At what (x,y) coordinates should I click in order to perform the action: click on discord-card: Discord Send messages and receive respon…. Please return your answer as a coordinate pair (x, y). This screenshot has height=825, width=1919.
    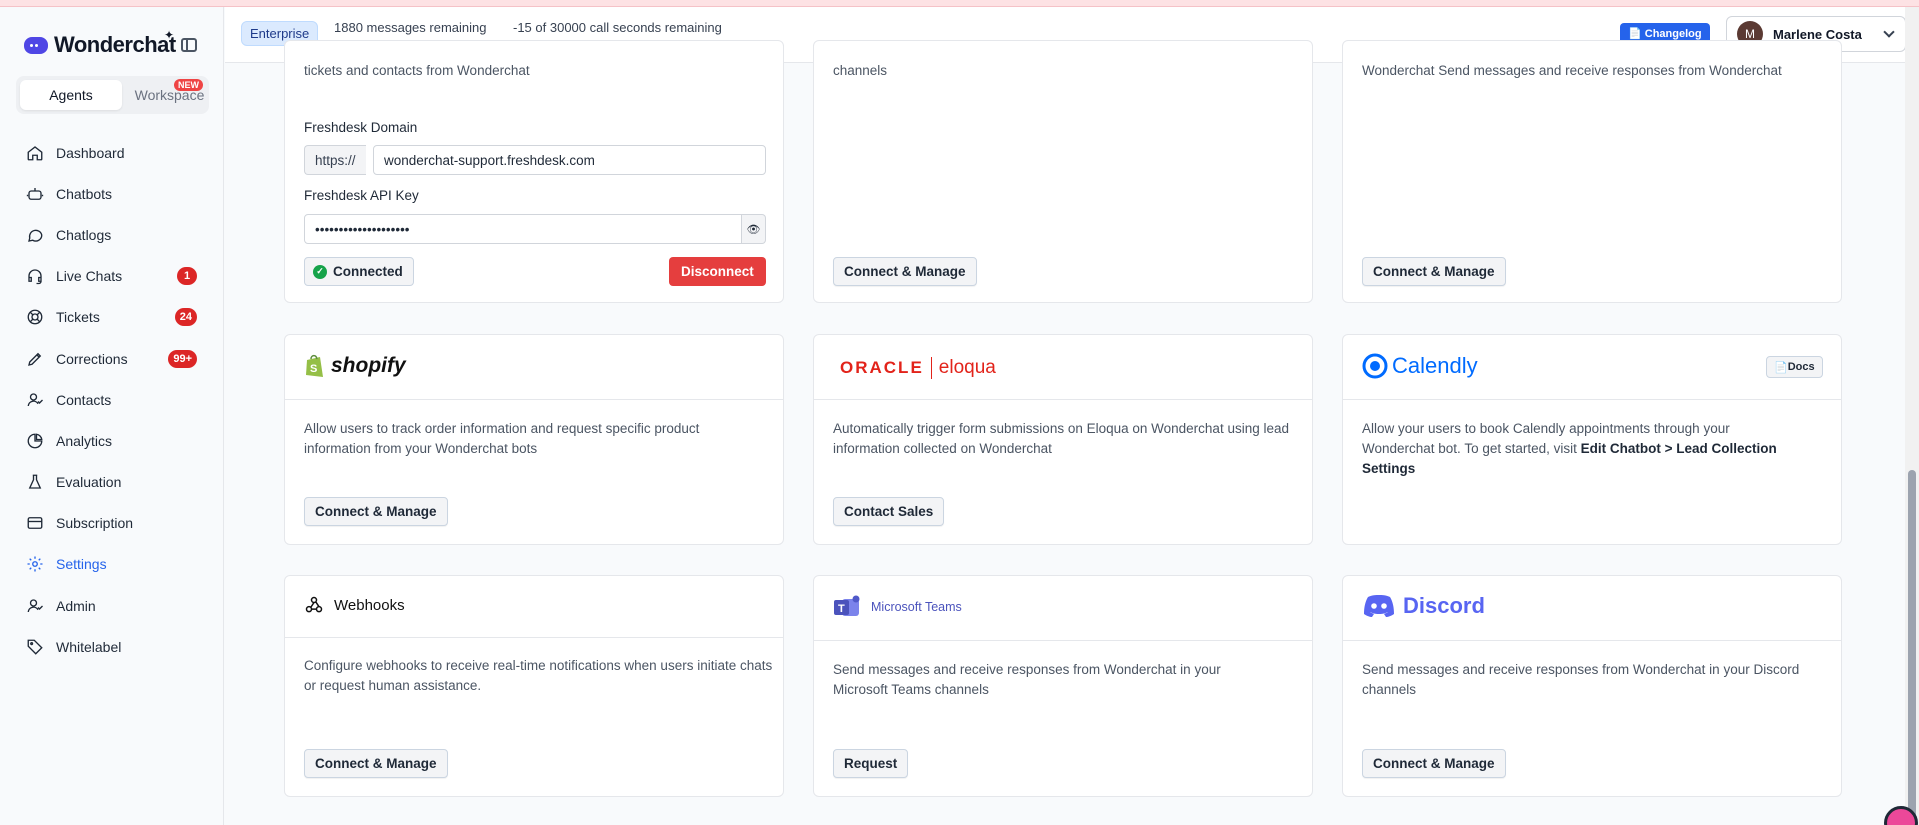
    Looking at the image, I should click on (1592, 686).